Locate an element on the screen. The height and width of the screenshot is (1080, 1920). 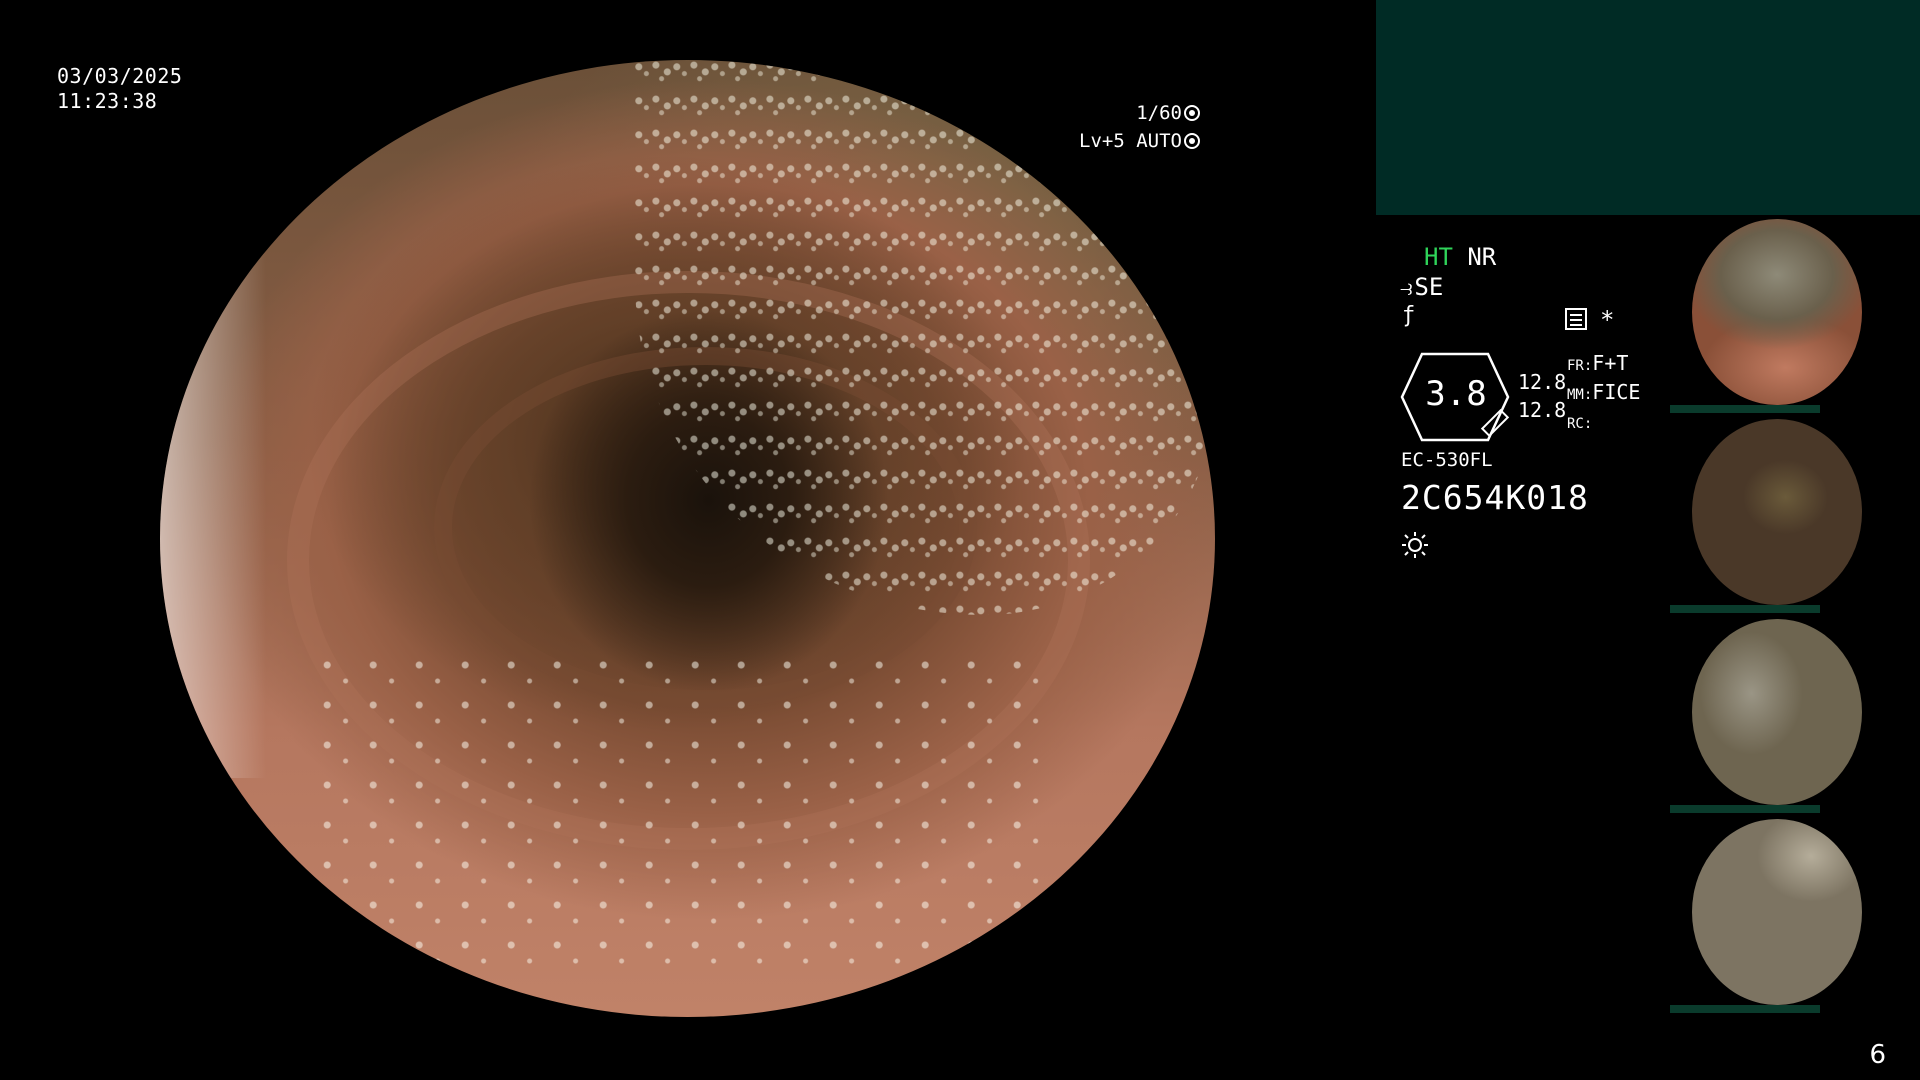
exposure-info: 1/60 Lv+5 AUTO is located at coordinates (1139, 127).